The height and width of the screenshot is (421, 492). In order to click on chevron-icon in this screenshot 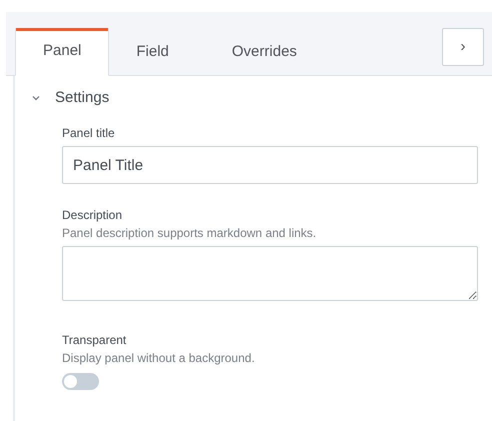, I will do `click(36, 98)`.